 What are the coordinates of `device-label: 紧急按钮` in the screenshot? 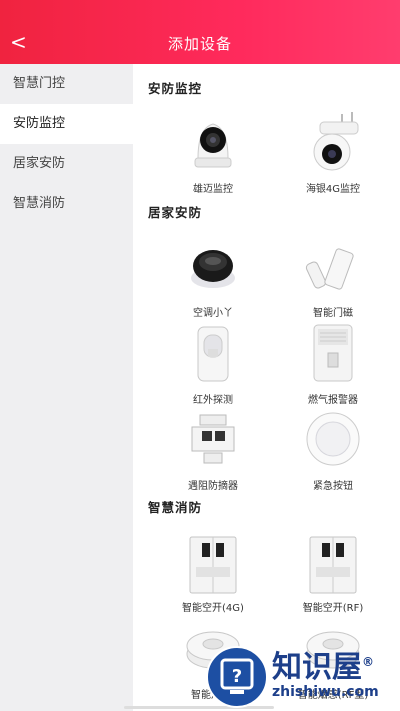 It's located at (333, 486).